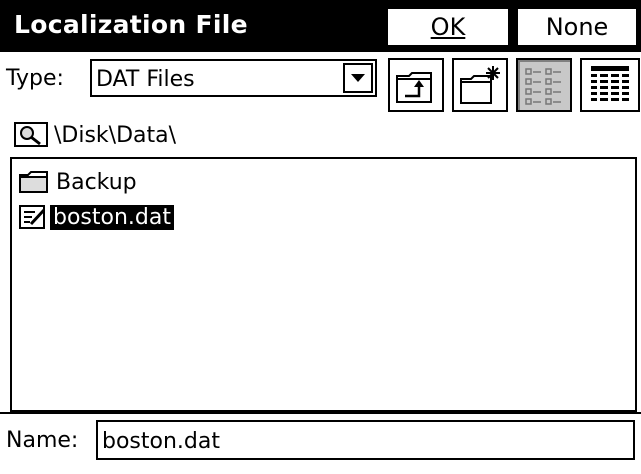  Describe the element at coordinates (32, 217) in the screenshot. I see `document-icon` at that location.